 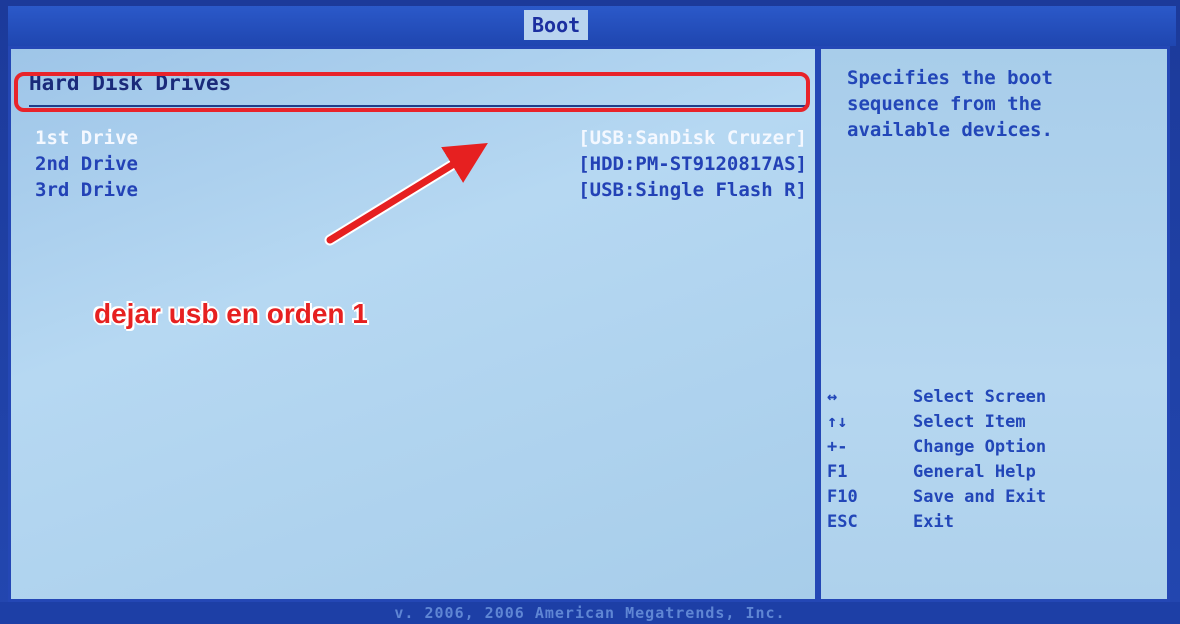 I want to click on key-description: General Help, so click(x=974, y=472).